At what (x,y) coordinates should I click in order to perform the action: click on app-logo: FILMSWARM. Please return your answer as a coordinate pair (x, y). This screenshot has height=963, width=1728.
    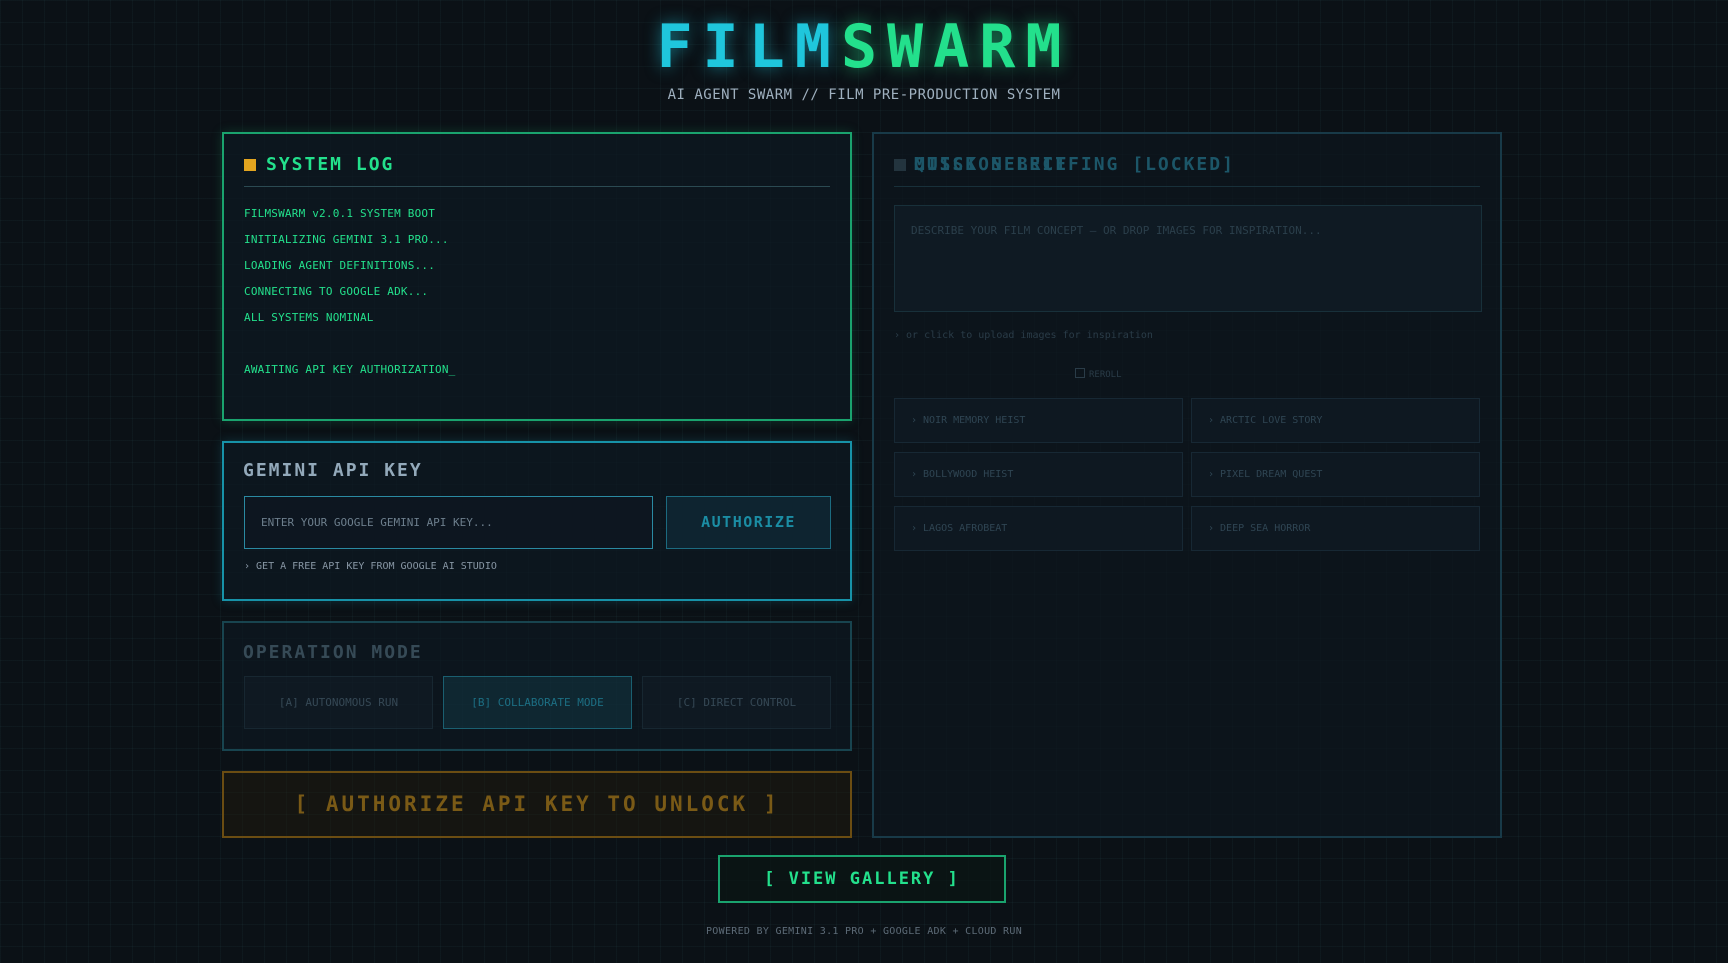
    Looking at the image, I should click on (864, 47).